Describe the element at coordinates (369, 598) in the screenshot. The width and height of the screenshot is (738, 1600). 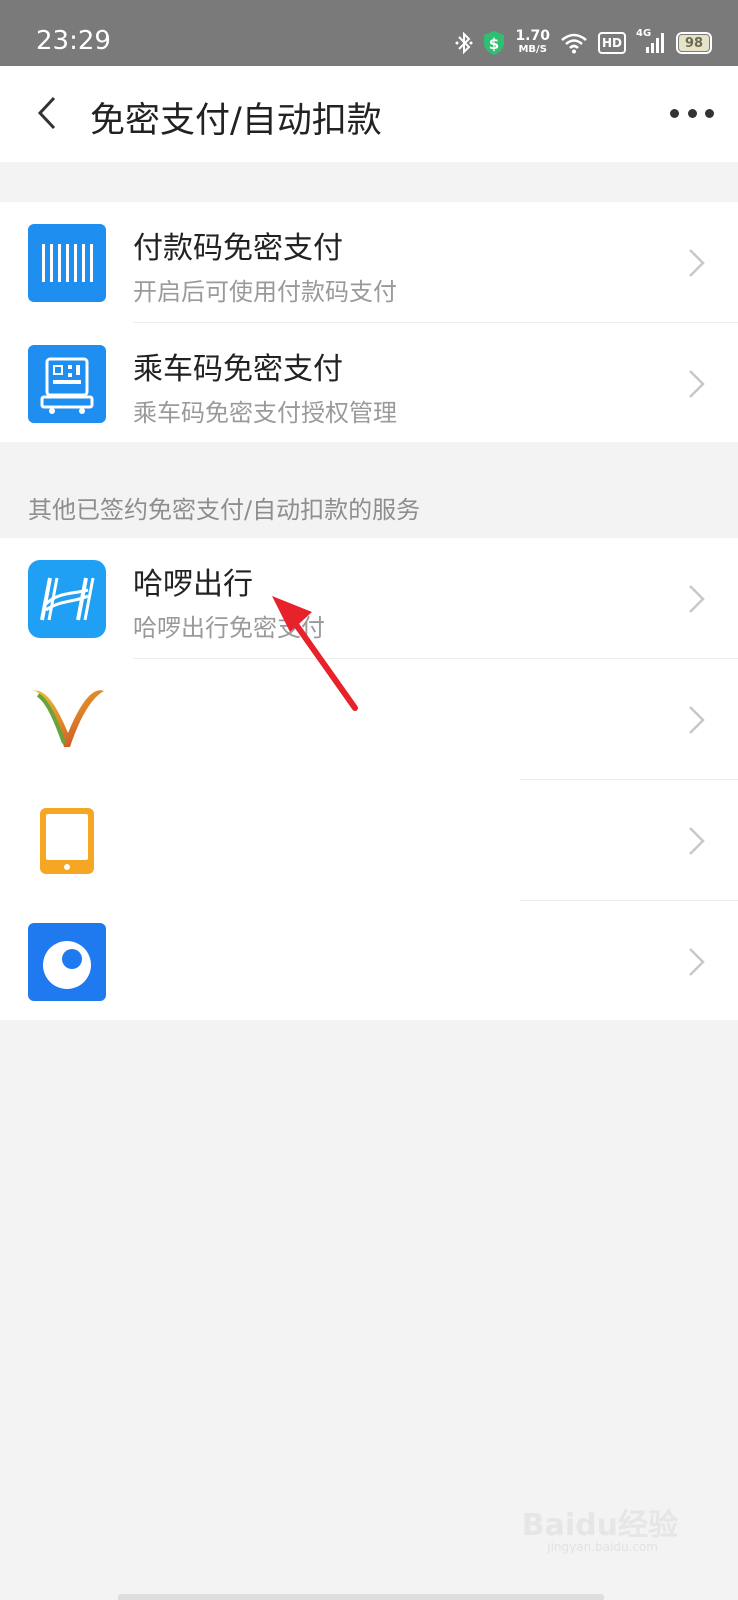
I see `service-row-hello: 哈啰出行 哈啰出行免密支付` at that location.